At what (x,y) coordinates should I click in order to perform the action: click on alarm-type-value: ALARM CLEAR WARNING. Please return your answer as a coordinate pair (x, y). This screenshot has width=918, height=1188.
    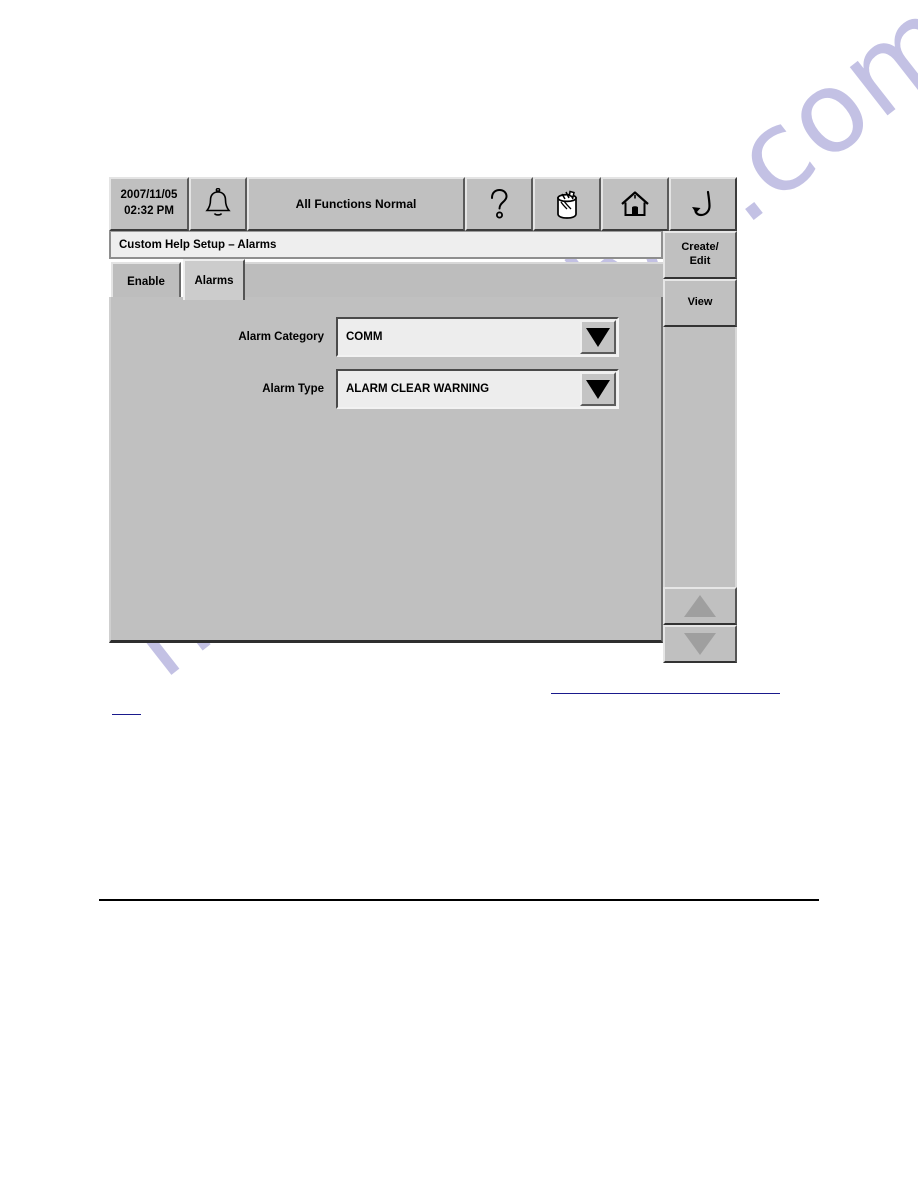
    Looking at the image, I should click on (418, 389).